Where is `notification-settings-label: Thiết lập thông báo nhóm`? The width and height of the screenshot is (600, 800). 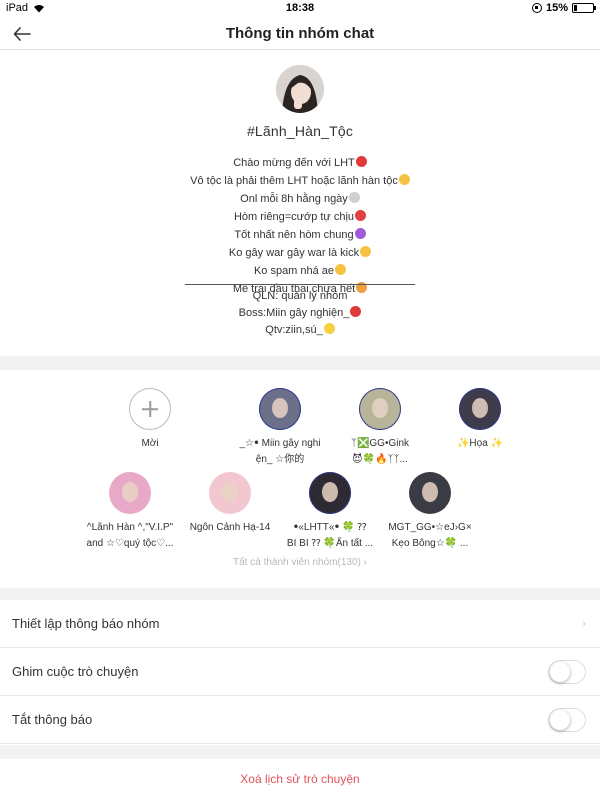 notification-settings-label: Thiết lập thông báo nhóm is located at coordinates (86, 623).